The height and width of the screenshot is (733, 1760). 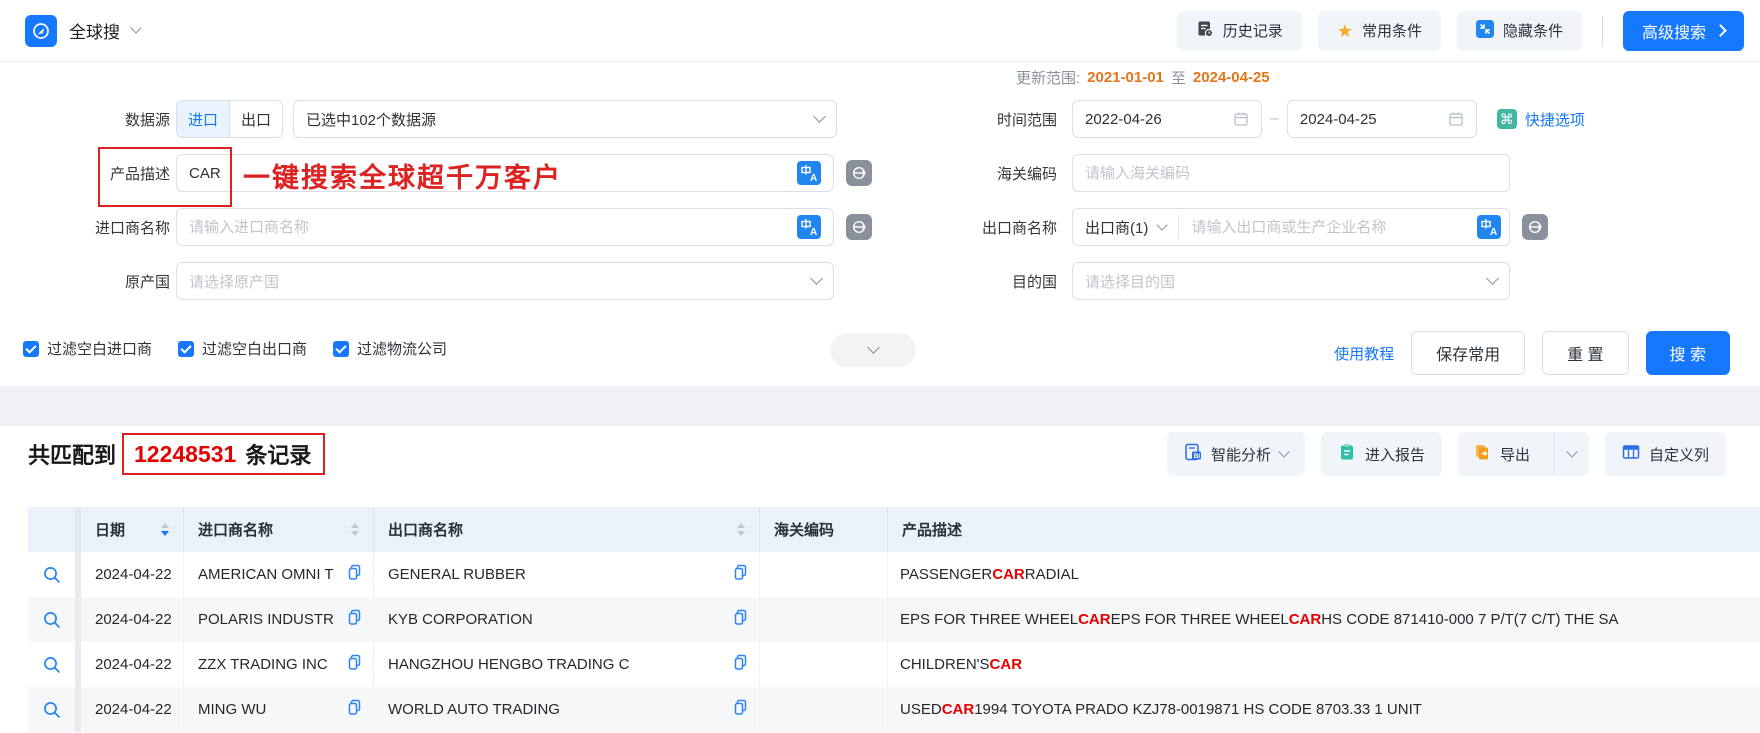 I want to click on smart-analysis-button: BI 智能分析, so click(x=1235, y=454).